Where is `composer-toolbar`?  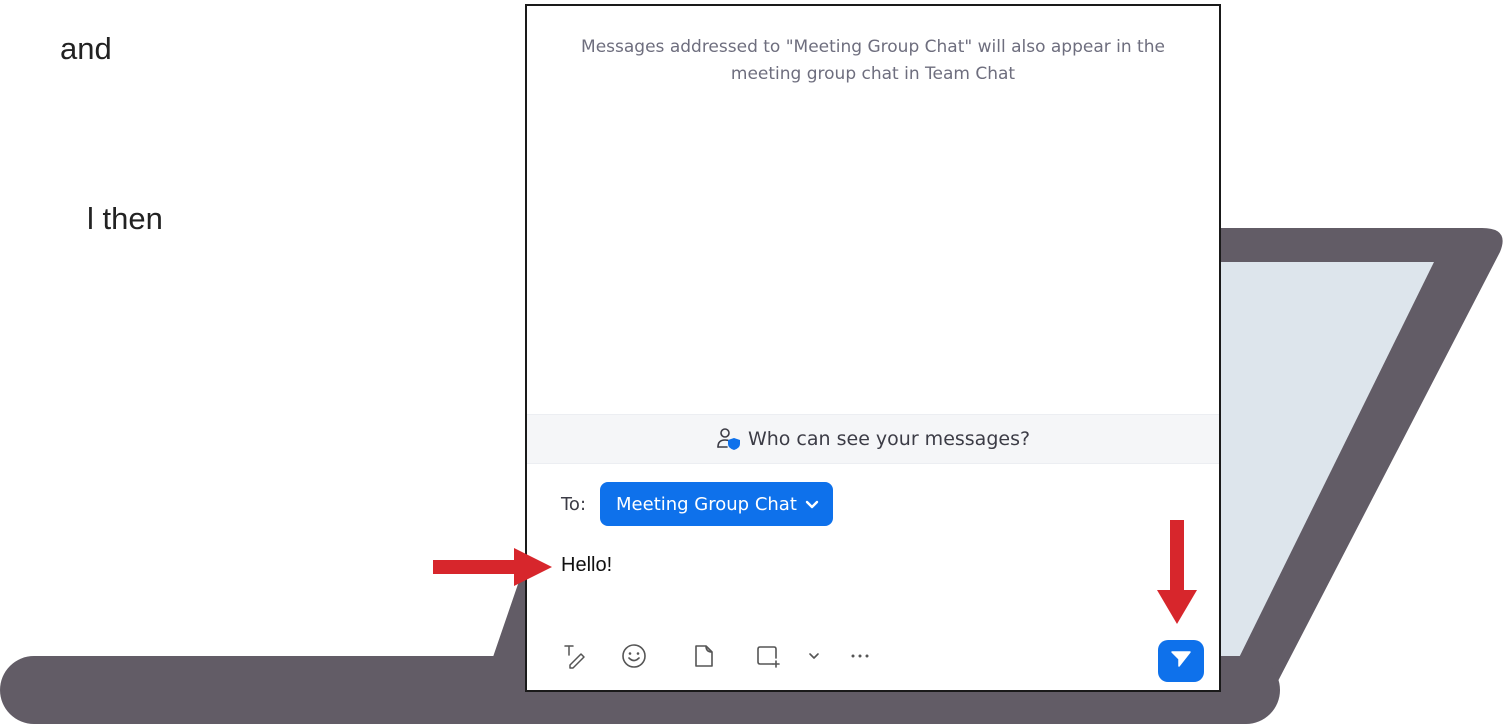
composer-toolbar is located at coordinates (717, 656).